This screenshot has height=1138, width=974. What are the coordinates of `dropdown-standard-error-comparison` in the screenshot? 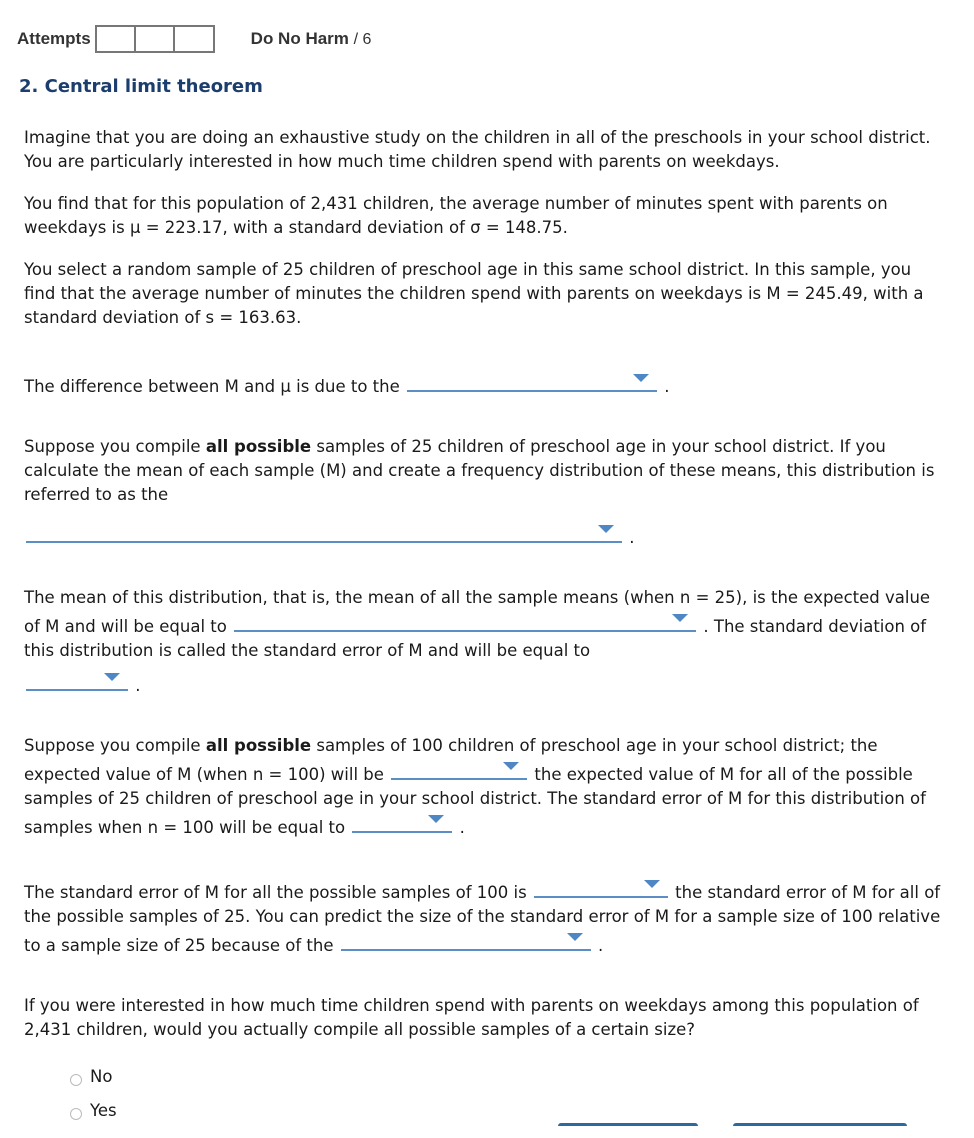 It's located at (600, 887).